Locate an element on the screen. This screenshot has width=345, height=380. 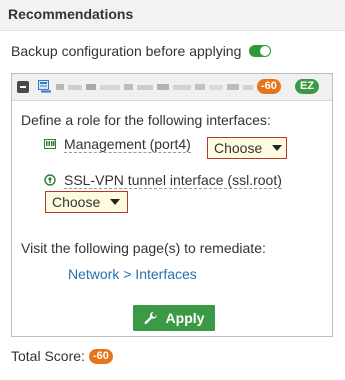
backup-toggle is located at coordinates (260, 51).